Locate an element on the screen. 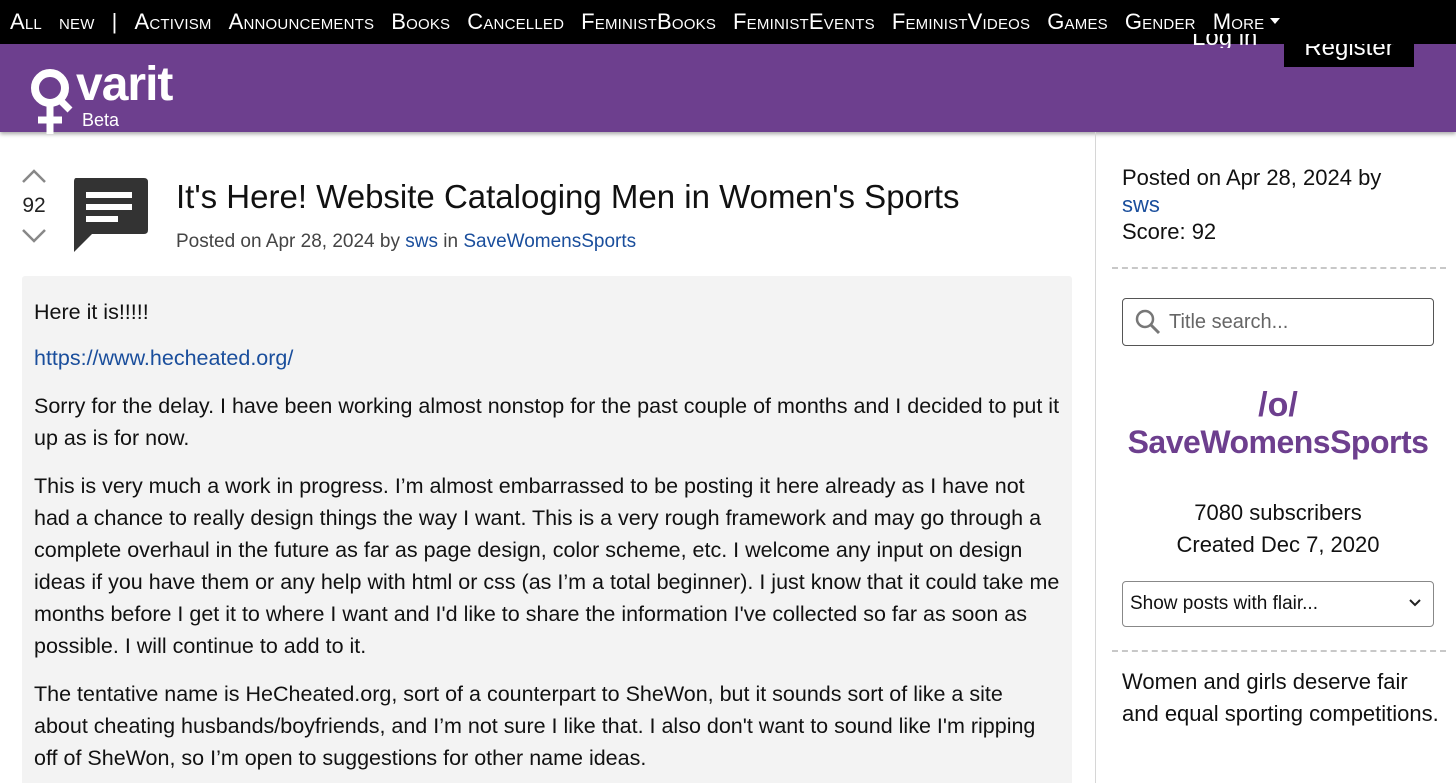 This screenshot has width=1456, height=783. post-score: 92 is located at coordinates (34, 205).